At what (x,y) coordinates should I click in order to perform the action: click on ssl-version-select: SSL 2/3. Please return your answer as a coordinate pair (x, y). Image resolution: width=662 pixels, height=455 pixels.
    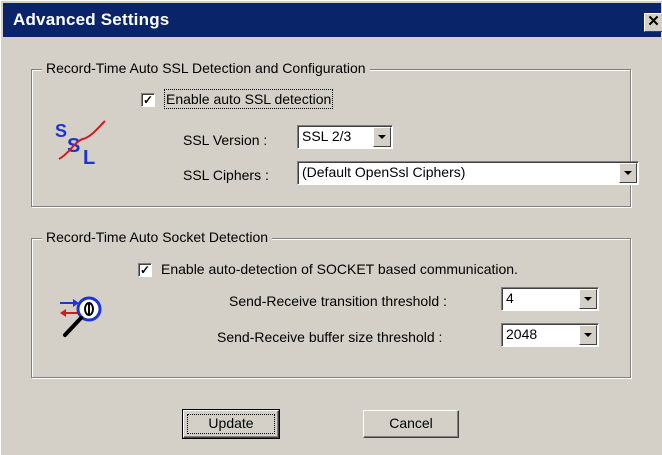
    Looking at the image, I should click on (345, 137).